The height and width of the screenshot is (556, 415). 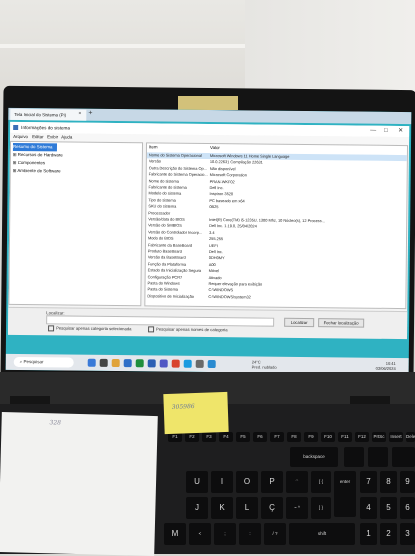 I want to click on taskbar-search: ⌕ Pesquisar, so click(x=43, y=362).